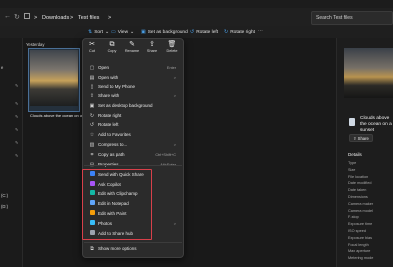 The width and height of the screenshot is (393, 267). What do you see at coordinates (54, 78) in the screenshot?
I see `file-thumbnail` at bounding box center [54, 78].